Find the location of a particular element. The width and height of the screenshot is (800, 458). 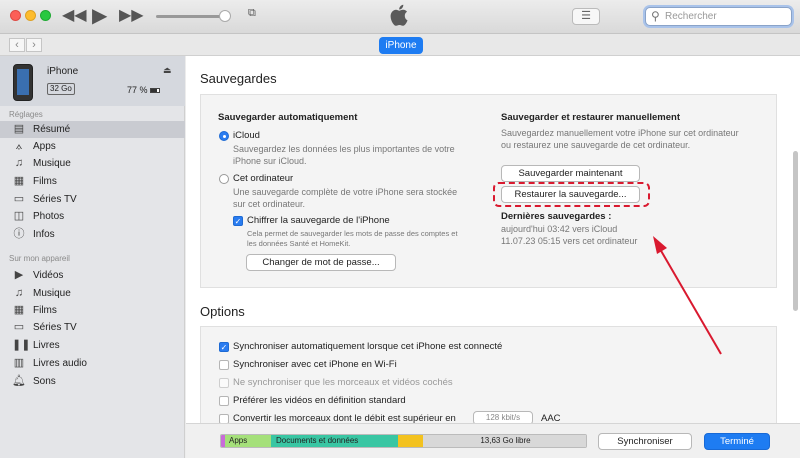

sidebar-item-label: Apps is located at coordinates (44, 146).